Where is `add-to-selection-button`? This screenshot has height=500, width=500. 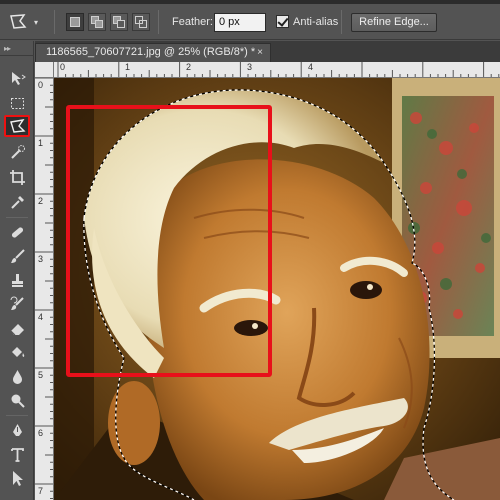 add-to-selection-button is located at coordinates (97, 22).